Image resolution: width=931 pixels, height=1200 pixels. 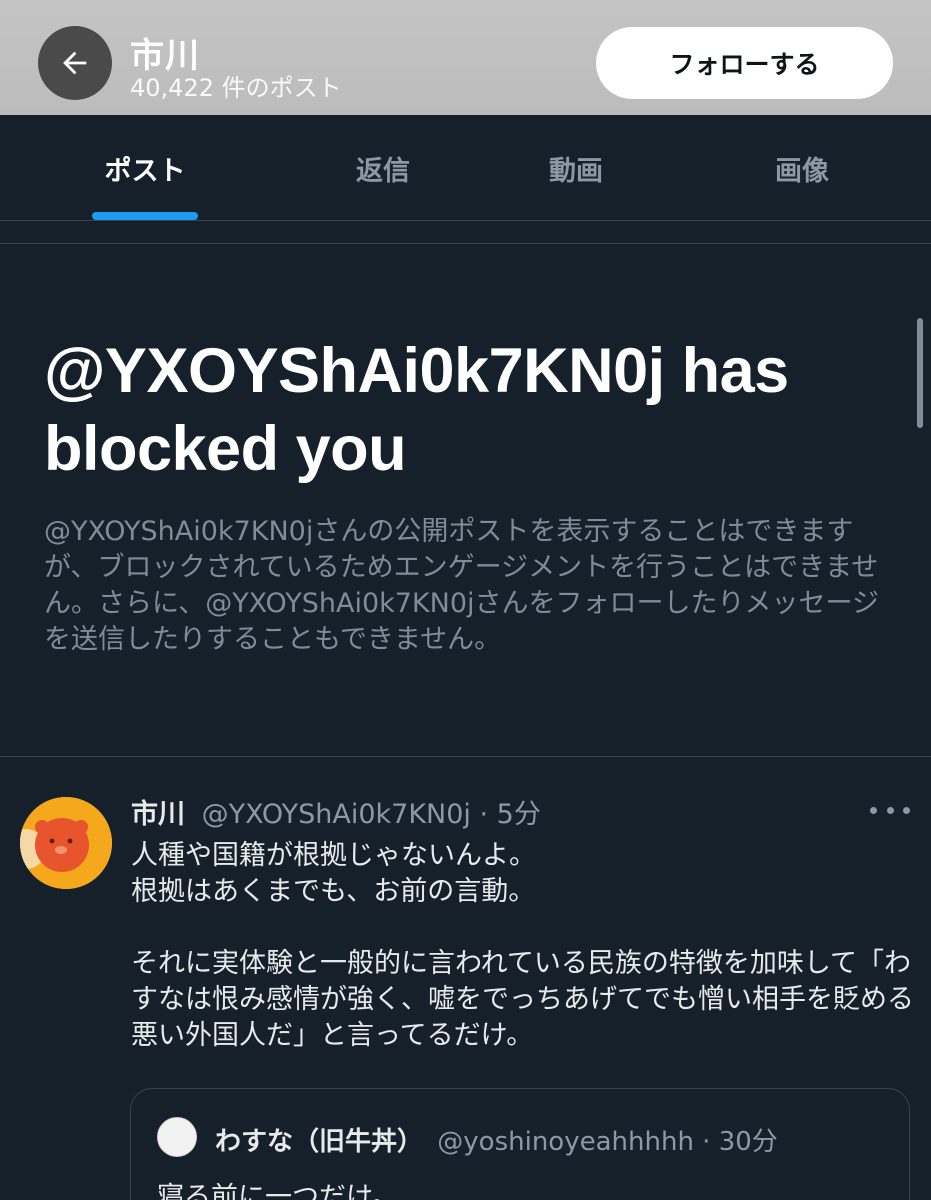 What do you see at coordinates (576, 168) in the screenshot?
I see `tab-videos: 動画` at bounding box center [576, 168].